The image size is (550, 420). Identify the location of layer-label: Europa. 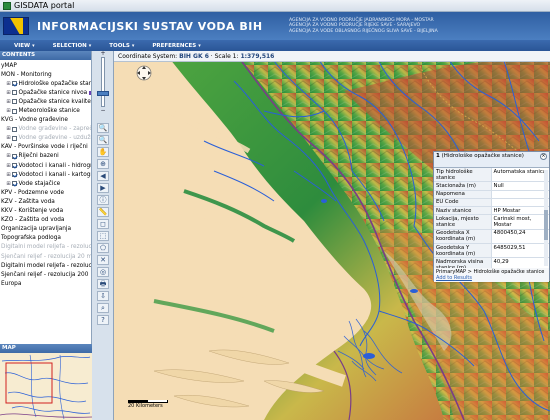
(11, 283).